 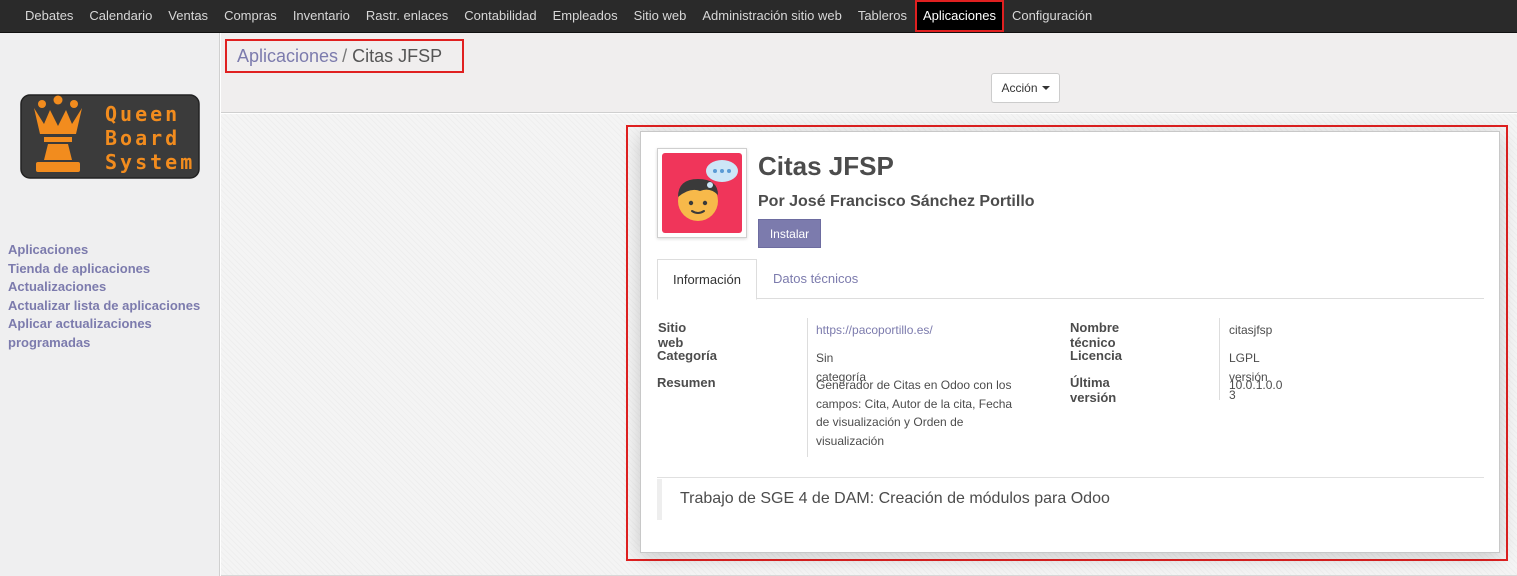 I want to click on category-label: Categoría, so click(x=687, y=355).